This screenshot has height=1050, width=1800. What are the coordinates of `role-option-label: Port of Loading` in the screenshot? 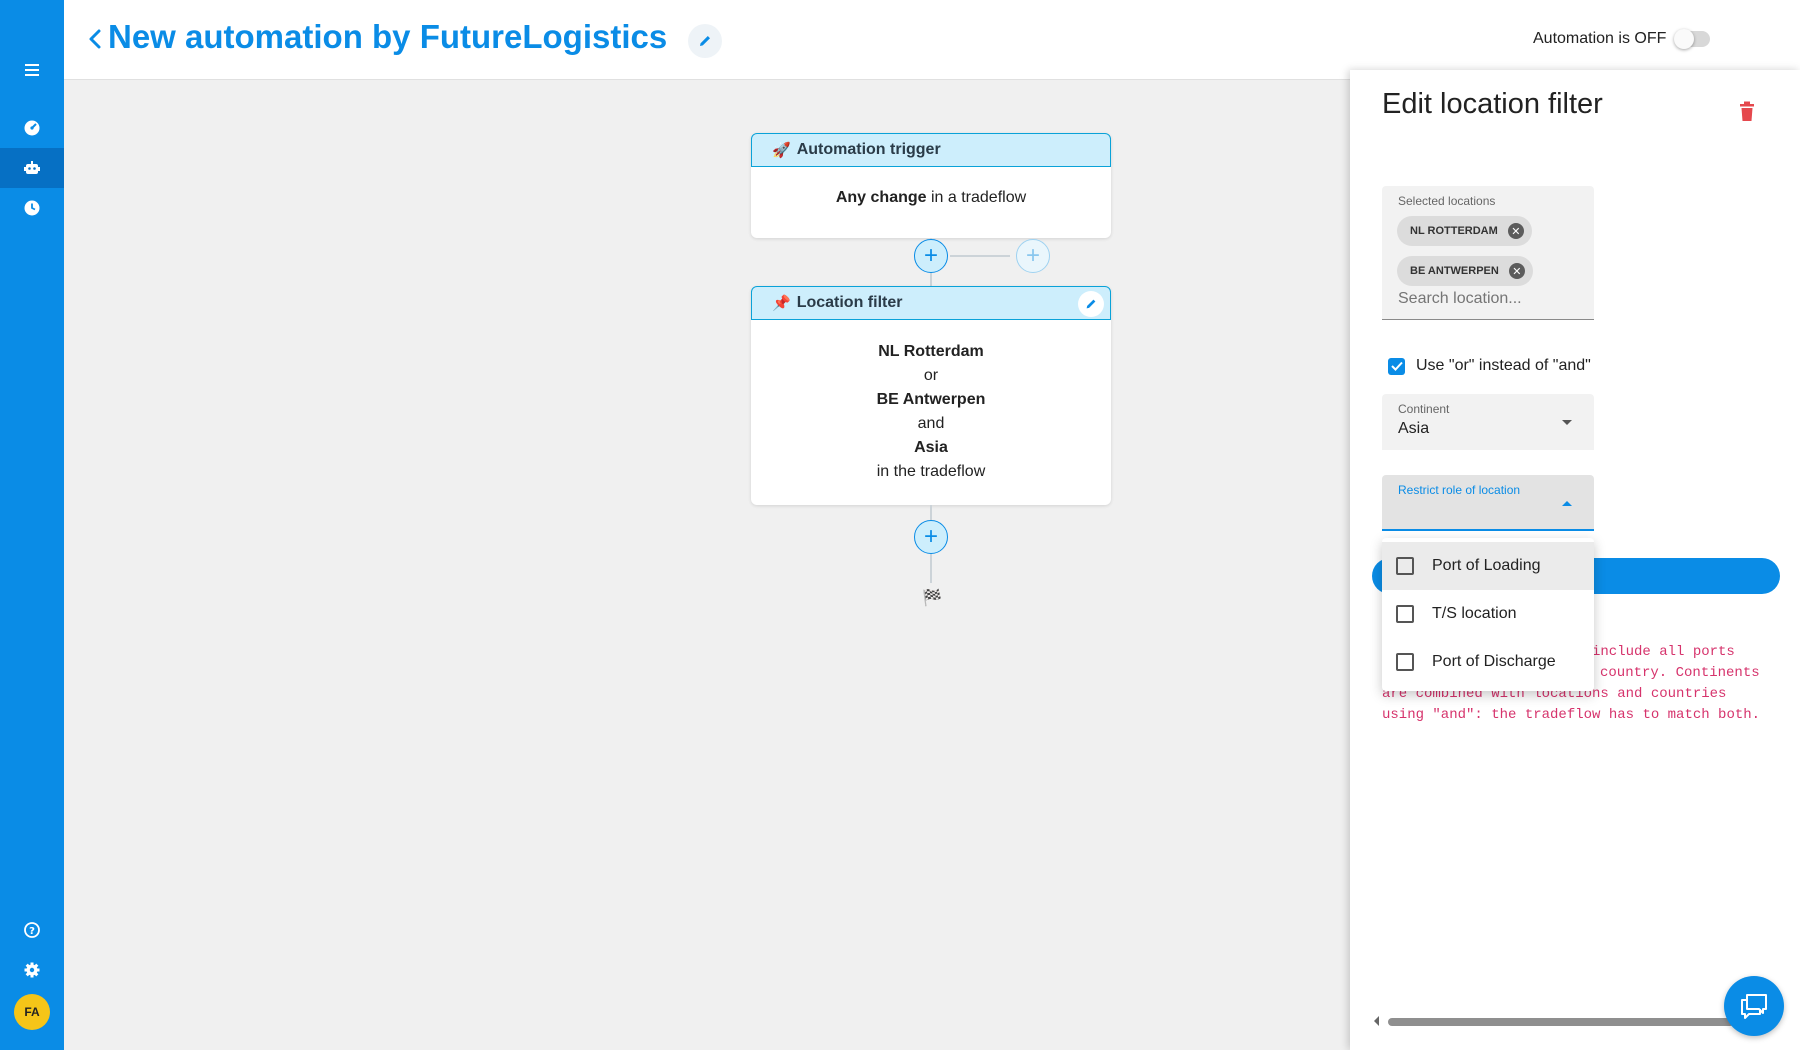 It's located at (1486, 565).